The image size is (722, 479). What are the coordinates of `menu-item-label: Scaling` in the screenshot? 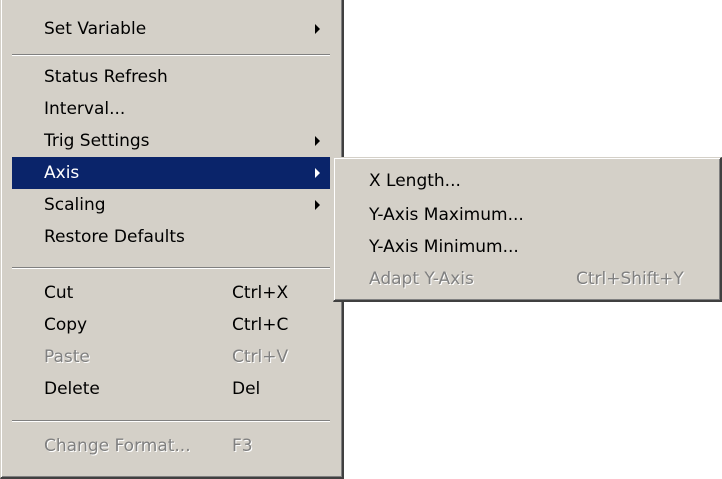 It's located at (75, 205).